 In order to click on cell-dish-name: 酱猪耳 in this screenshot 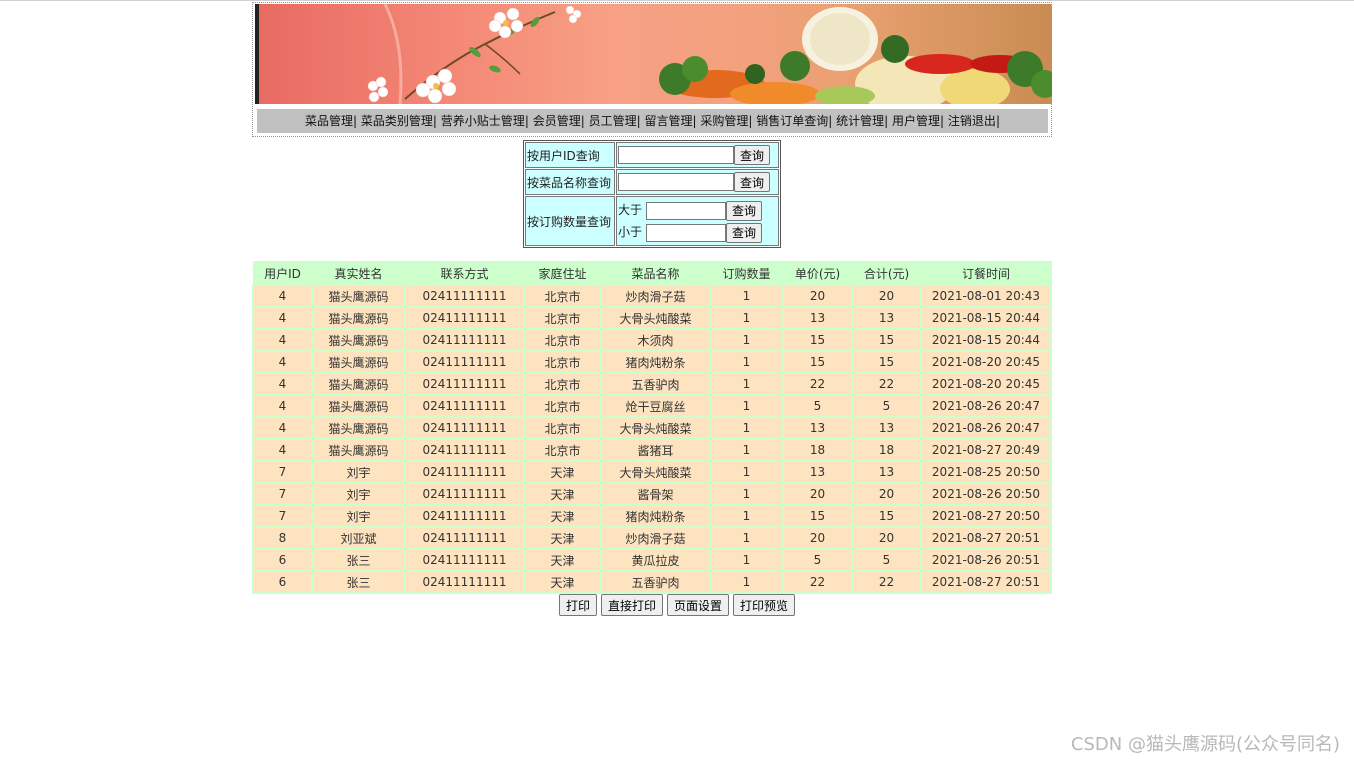, I will do `click(655, 450)`.